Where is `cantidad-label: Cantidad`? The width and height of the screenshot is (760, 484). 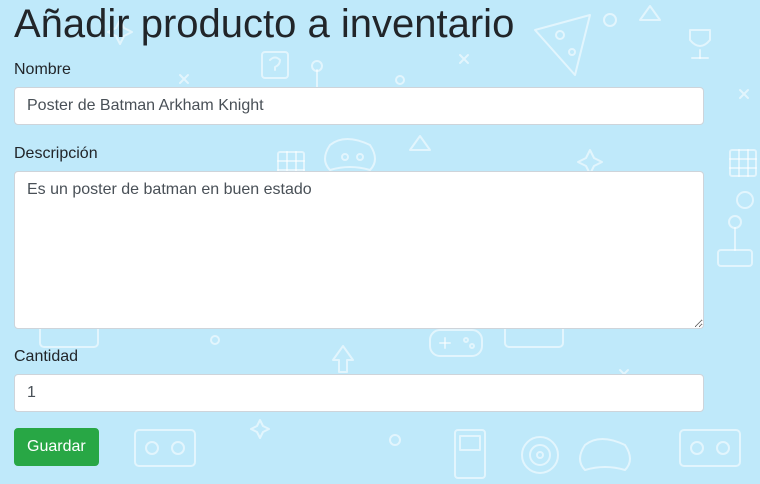 cantidad-label: Cantidad is located at coordinates (46, 356).